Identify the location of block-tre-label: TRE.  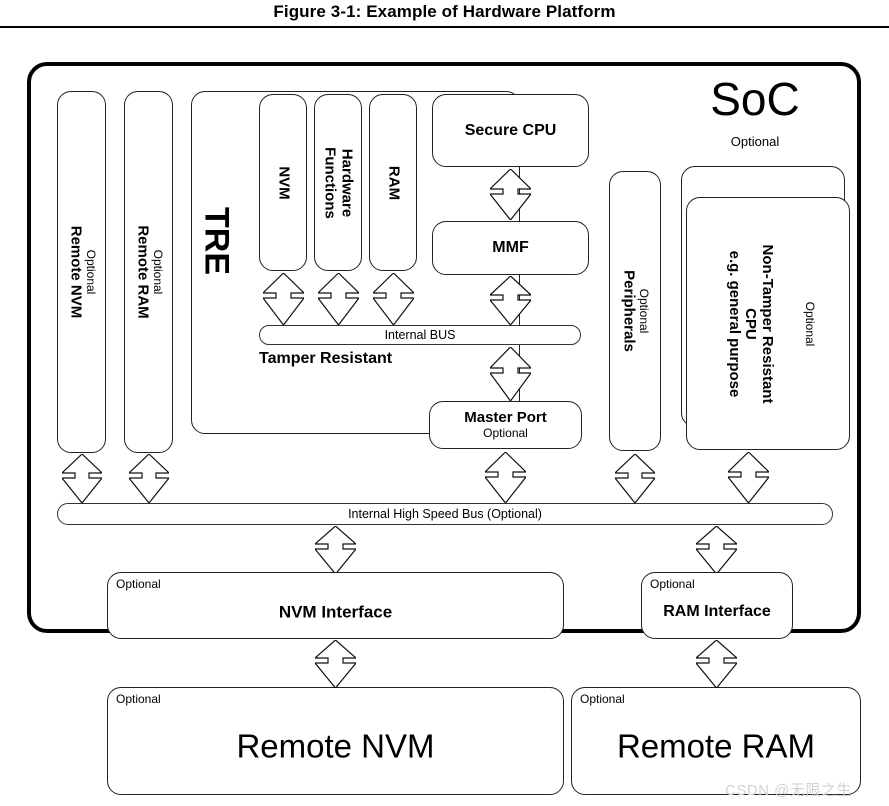
(216, 241).